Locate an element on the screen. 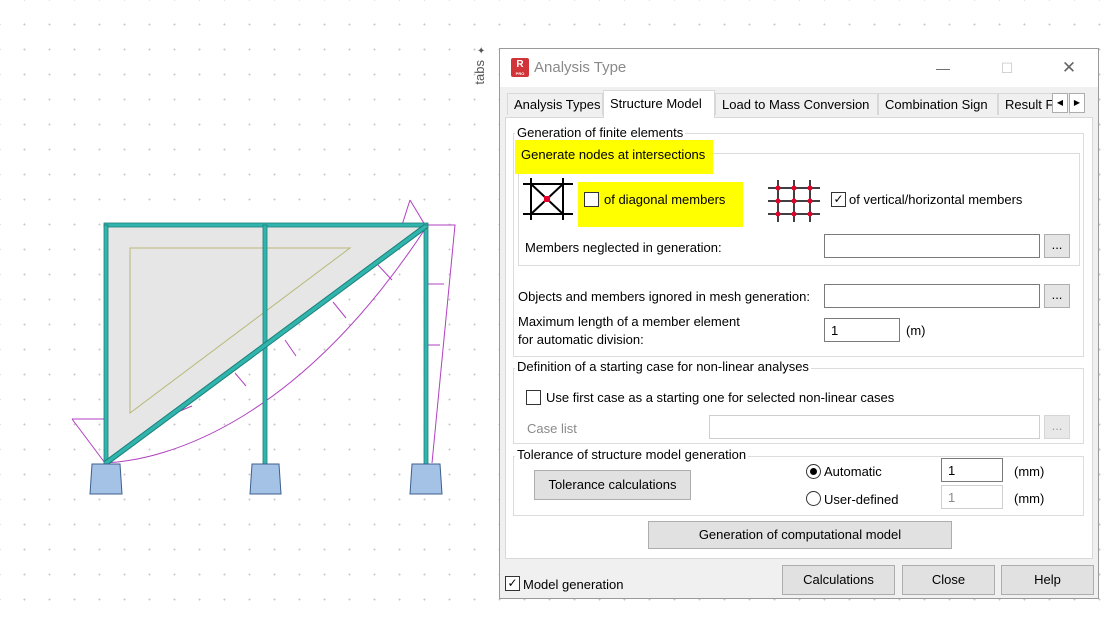  user-defined-tolerance-input is located at coordinates (972, 497).